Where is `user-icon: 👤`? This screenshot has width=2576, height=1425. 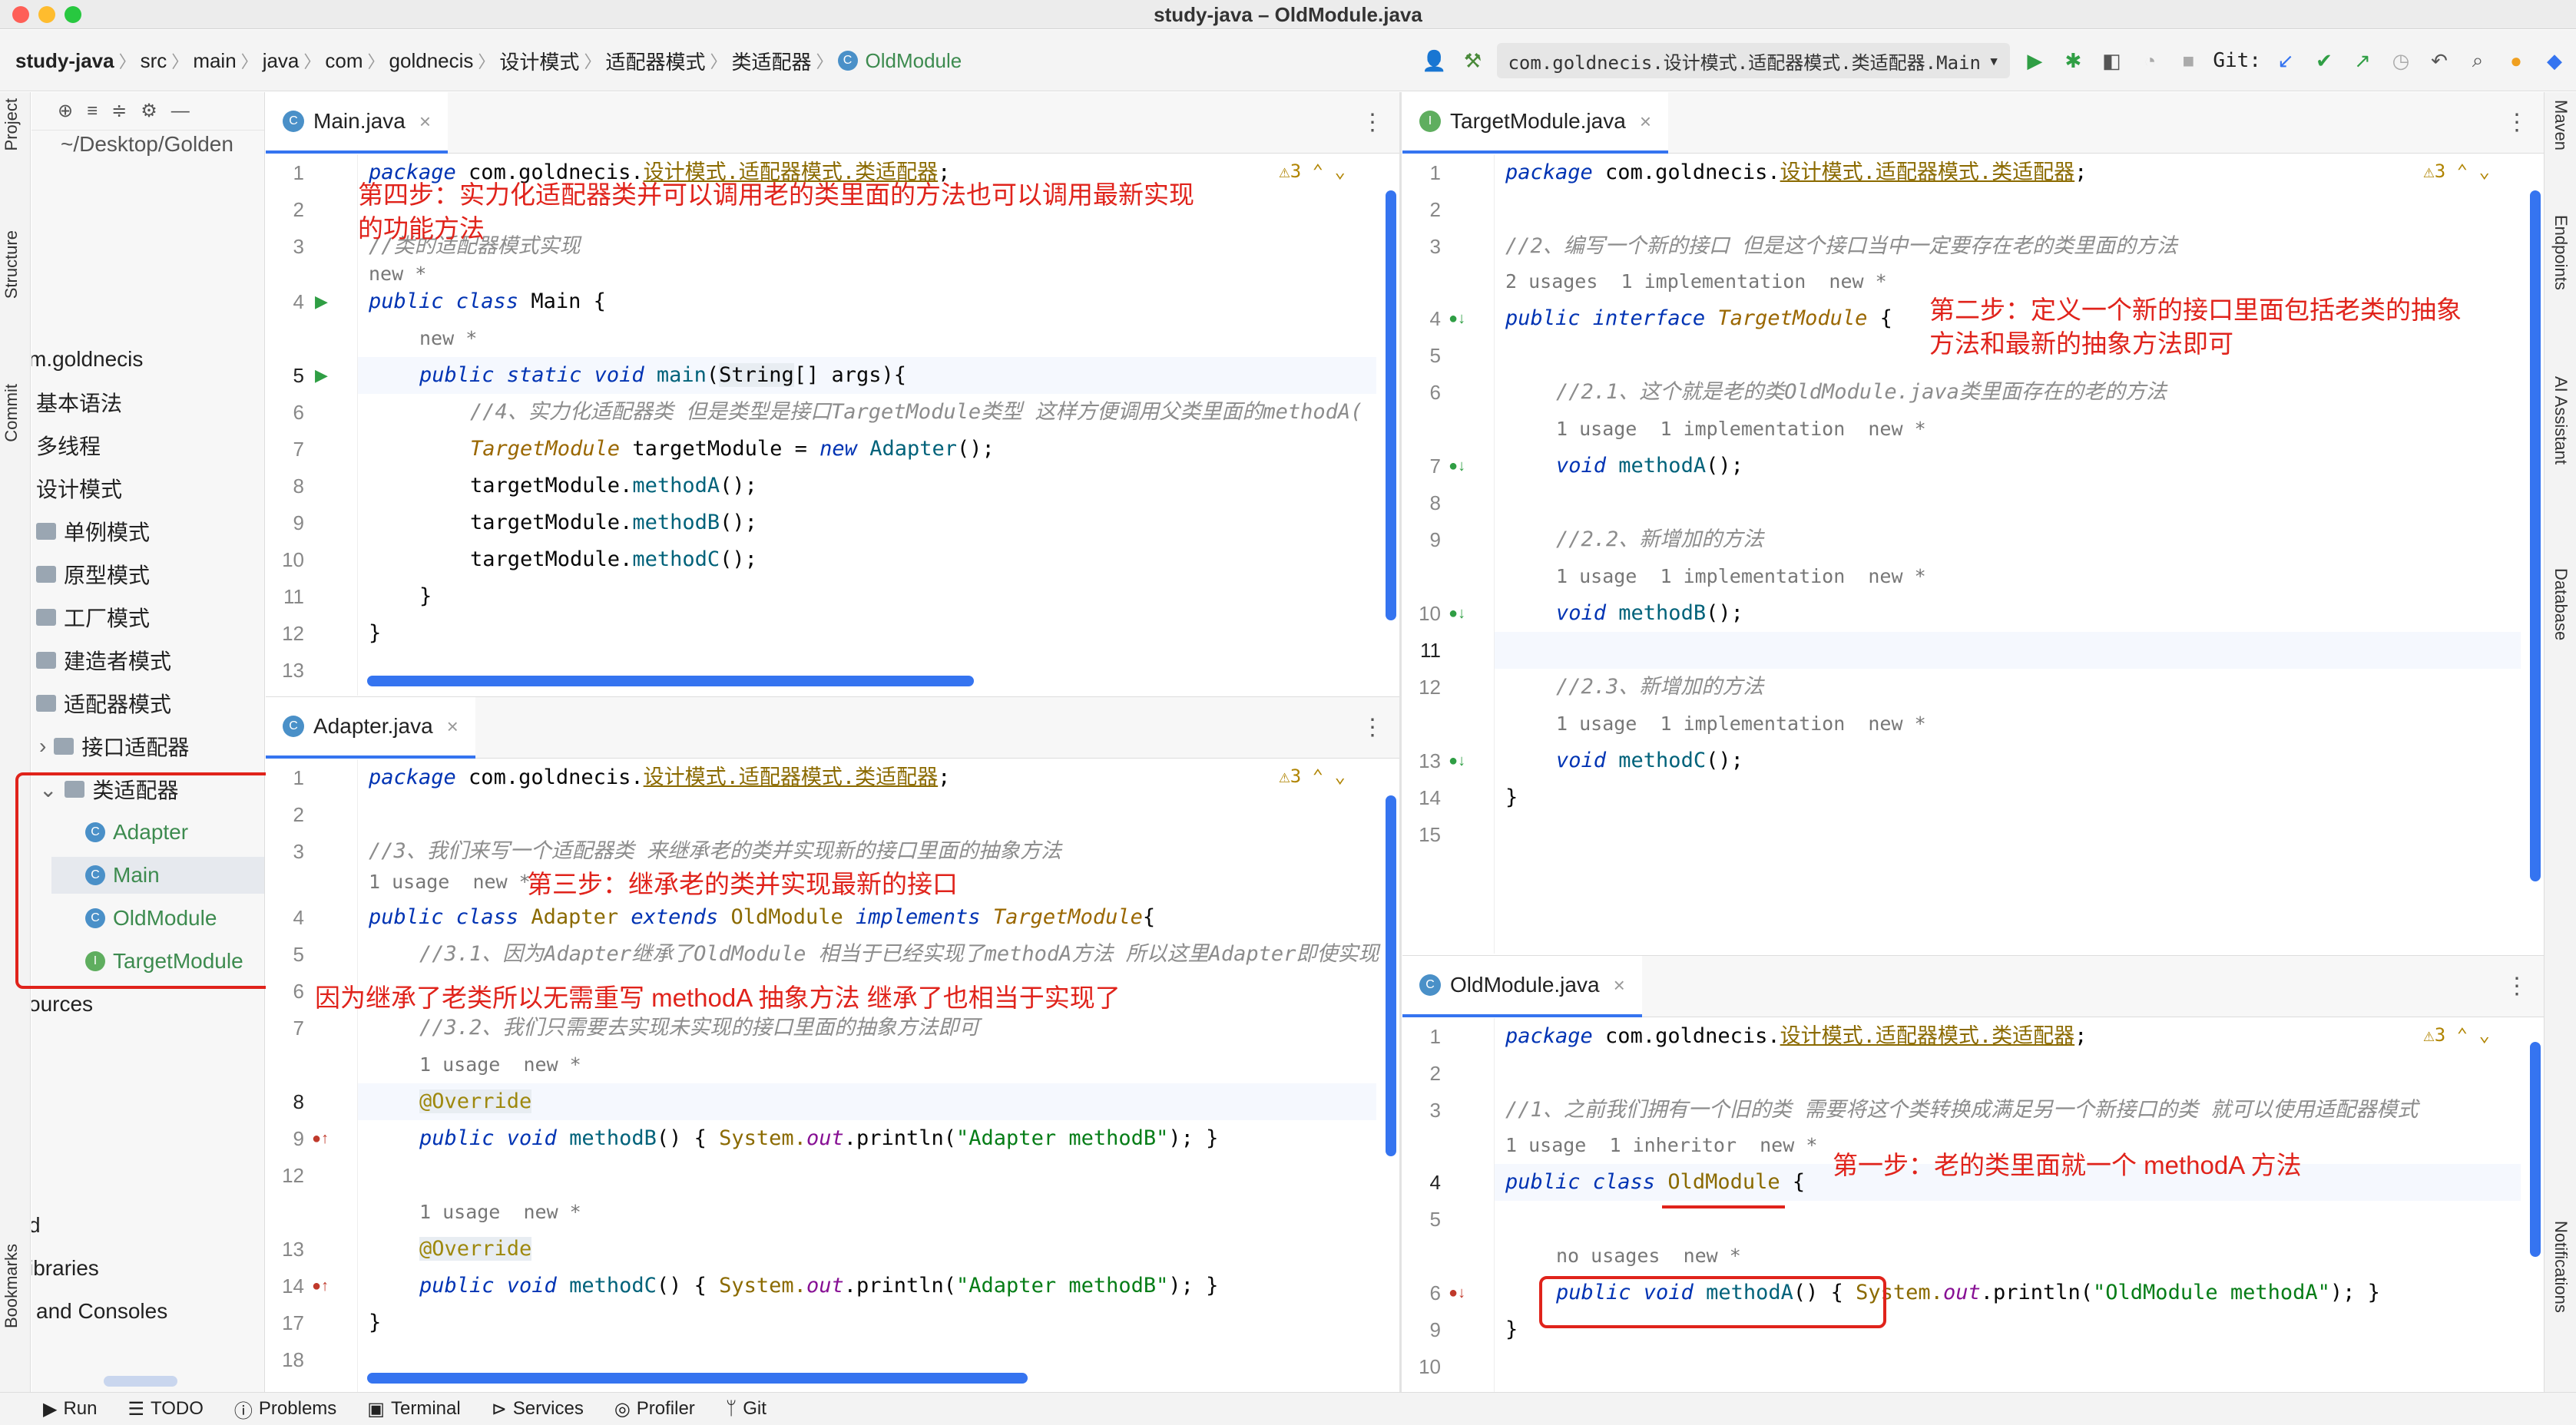
user-icon: 👤 is located at coordinates (1434, 60).